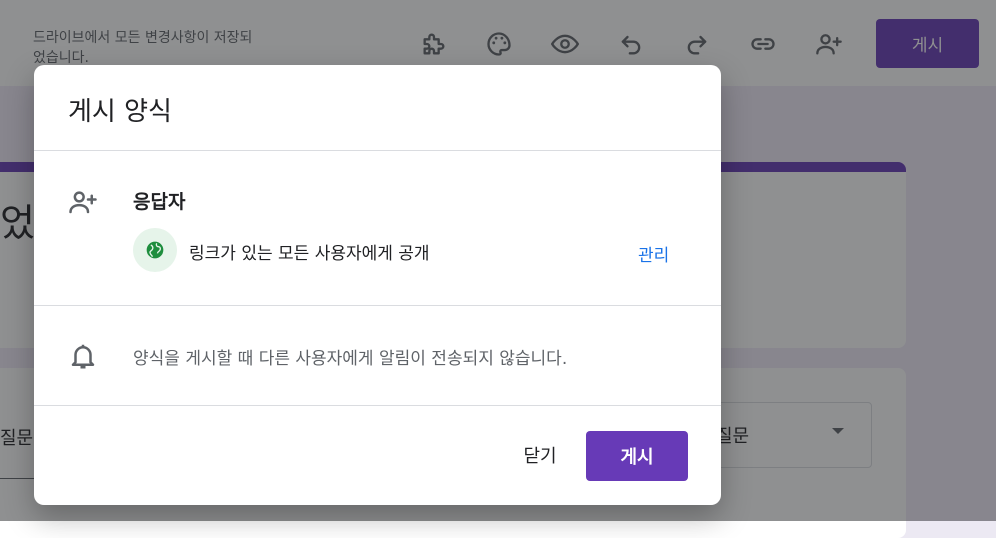  What do you see at coordinates (350, 359) in the screenshot?
I see `notification-notice: 양식을 게시할 때 다른 사용자에게 알림이 전송되지 않습니다.` at bounding box center [350, 359].